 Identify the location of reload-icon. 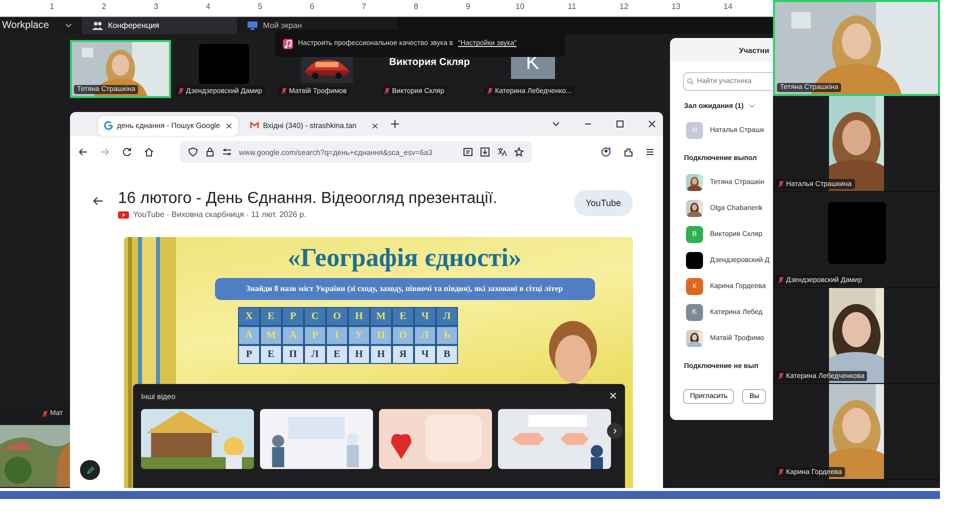
(127, 152).